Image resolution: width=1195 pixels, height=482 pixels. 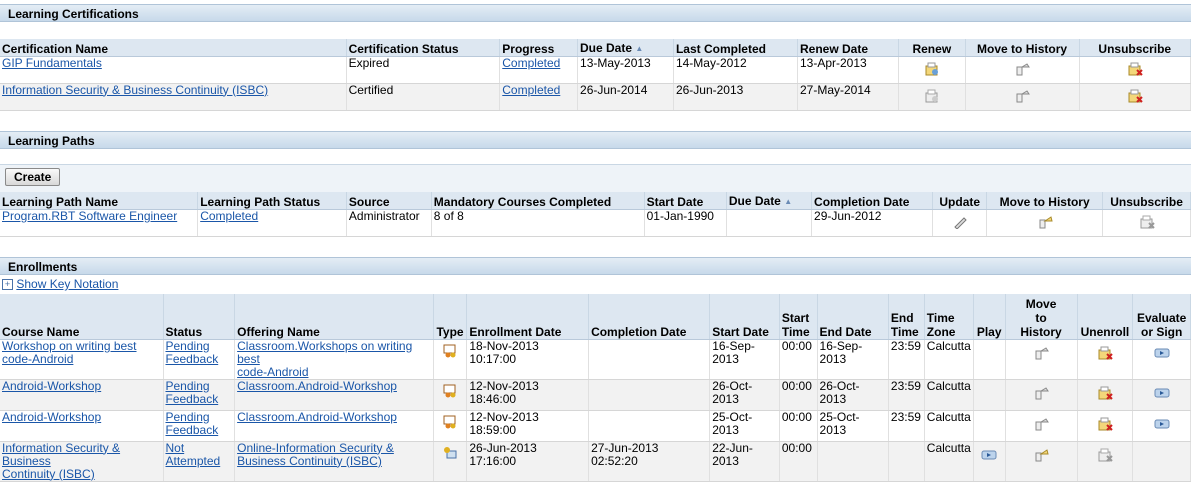 I want to click on renew-cell, so click(x=932, y=70).